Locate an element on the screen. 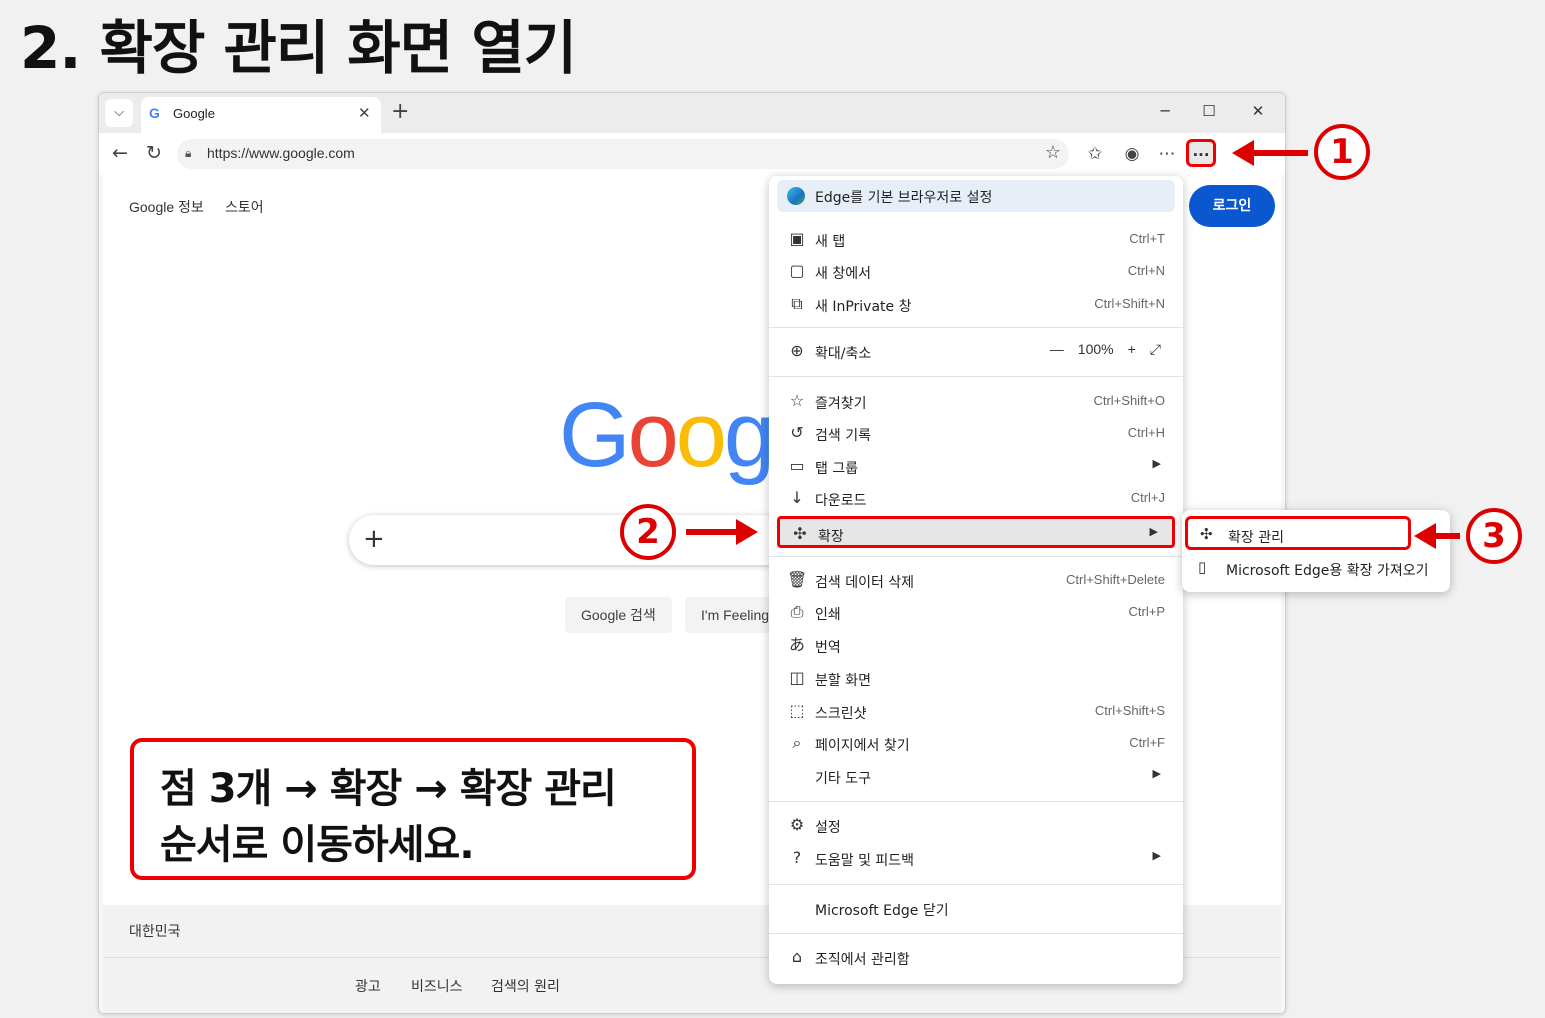  step3-badge: 3 is located at coordinates (1494, 536).